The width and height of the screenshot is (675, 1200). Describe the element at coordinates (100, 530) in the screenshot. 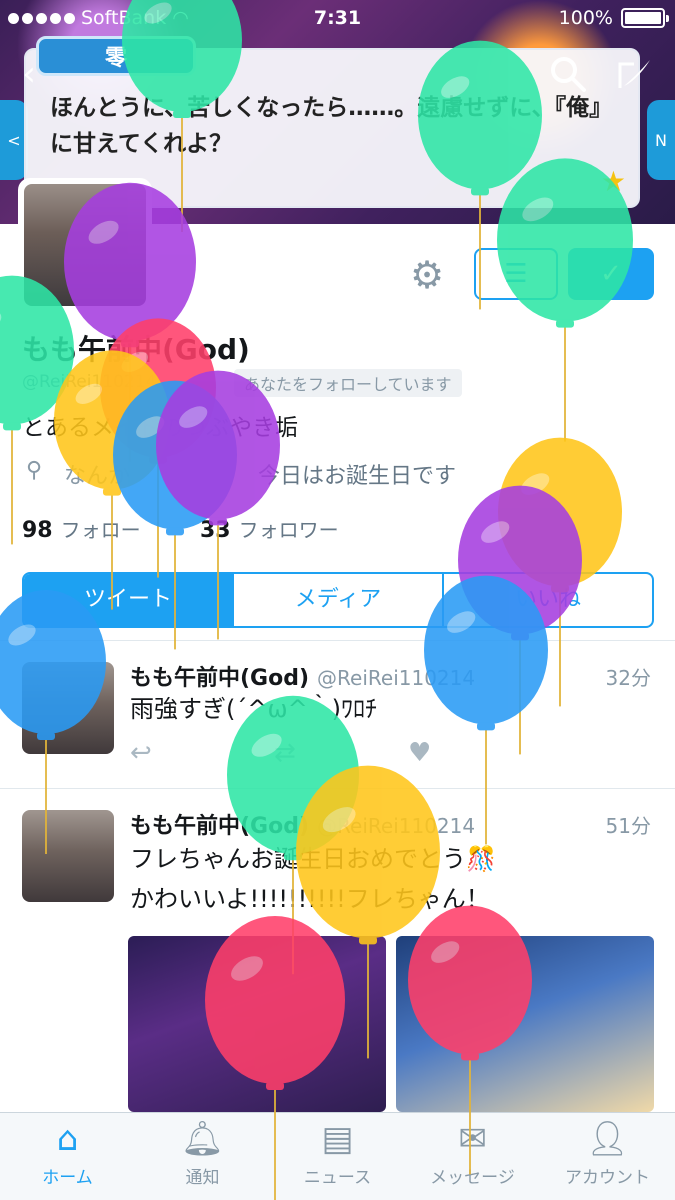

I see `following-label: フォロー` at that location.